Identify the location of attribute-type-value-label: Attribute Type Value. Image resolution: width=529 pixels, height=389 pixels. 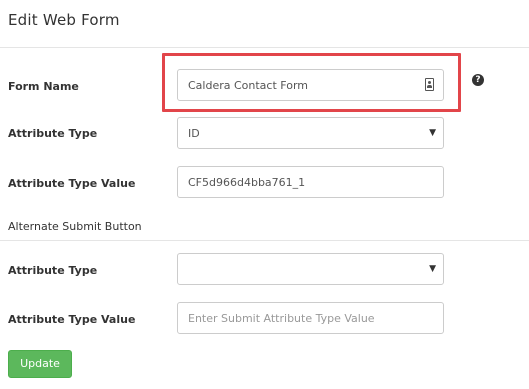
(72, 183).